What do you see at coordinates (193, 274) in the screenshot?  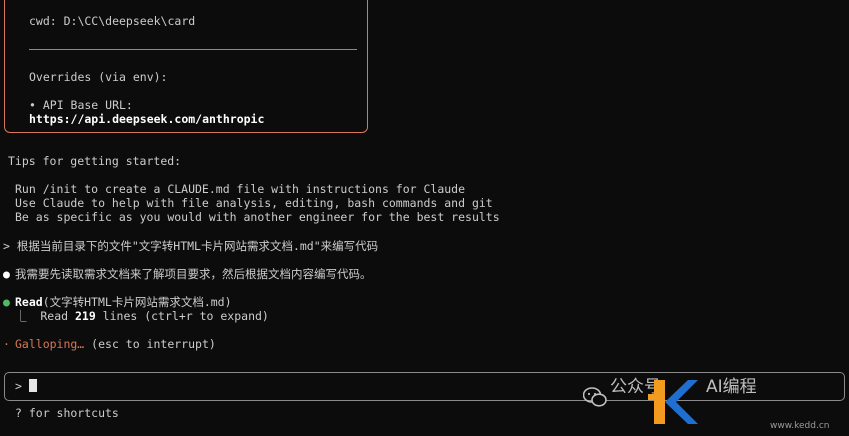 I see `assistant-message: 我需要先读取需求文档来了解项目要求，然后根据文档内容编写代码。` at bounding box center [193, 274].